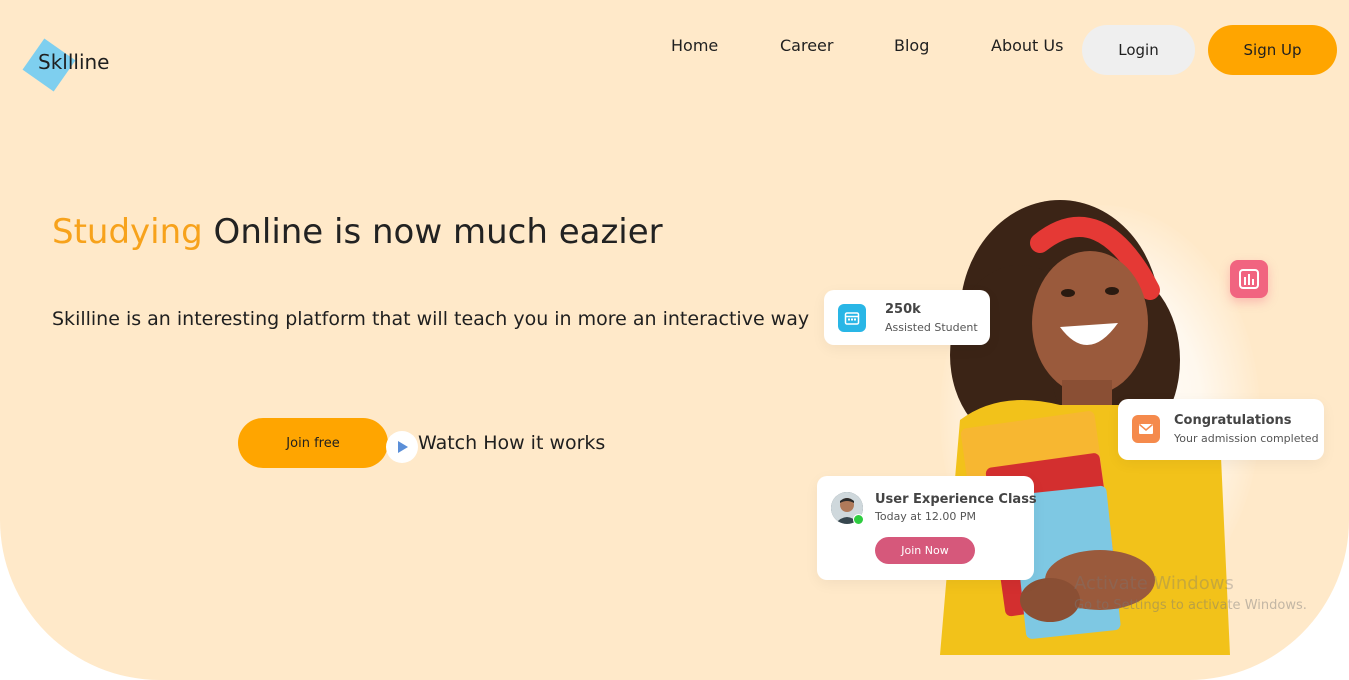  I want to click on nav-home: Home, so click(694, 45).